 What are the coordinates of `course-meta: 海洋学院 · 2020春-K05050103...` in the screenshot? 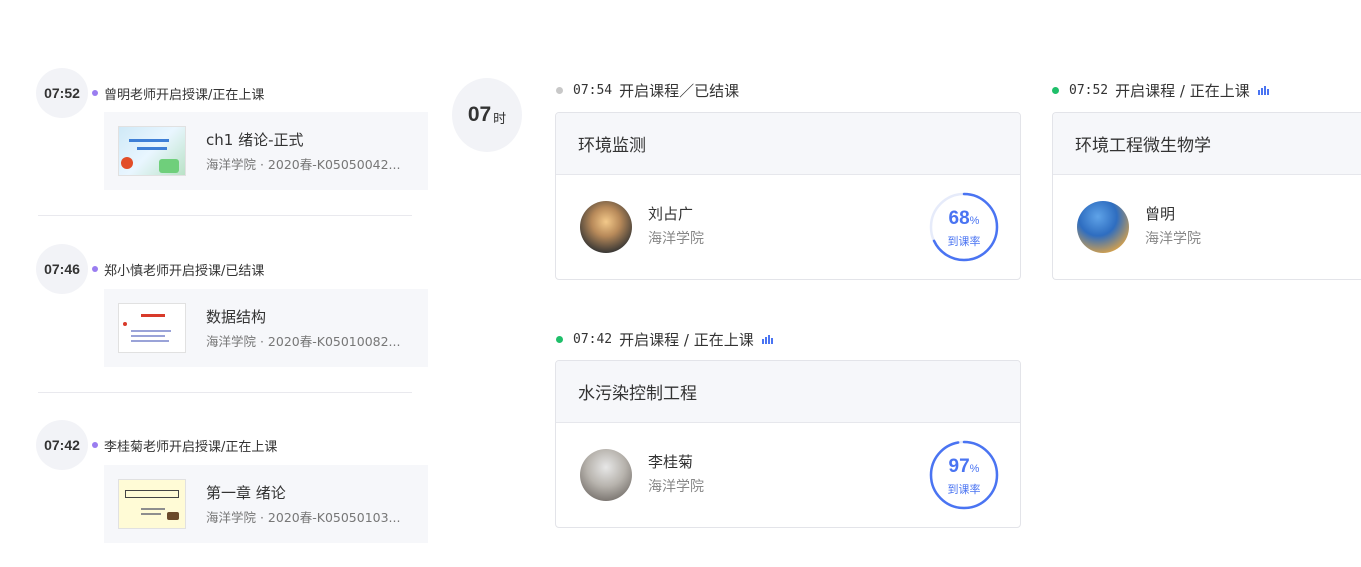 It's located at (303, 517).